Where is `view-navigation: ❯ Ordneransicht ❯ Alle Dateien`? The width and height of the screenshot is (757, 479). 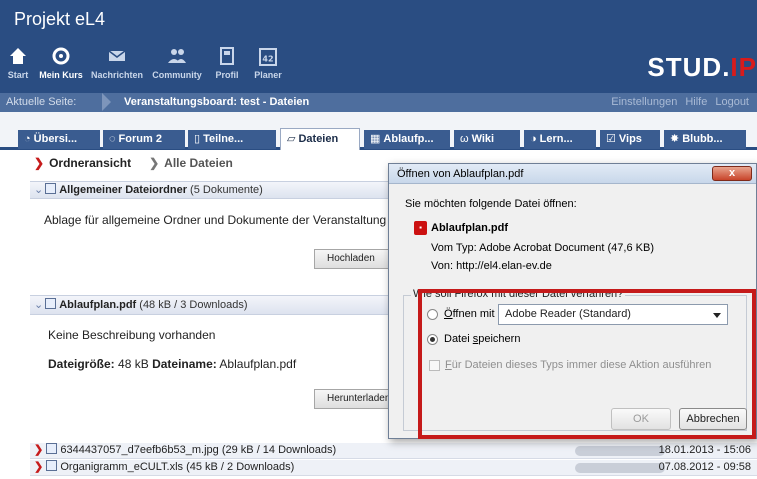 view-navigation: ❯ Ordneransicht ❯ Alle Dateien is located at coordinates (133, 163).